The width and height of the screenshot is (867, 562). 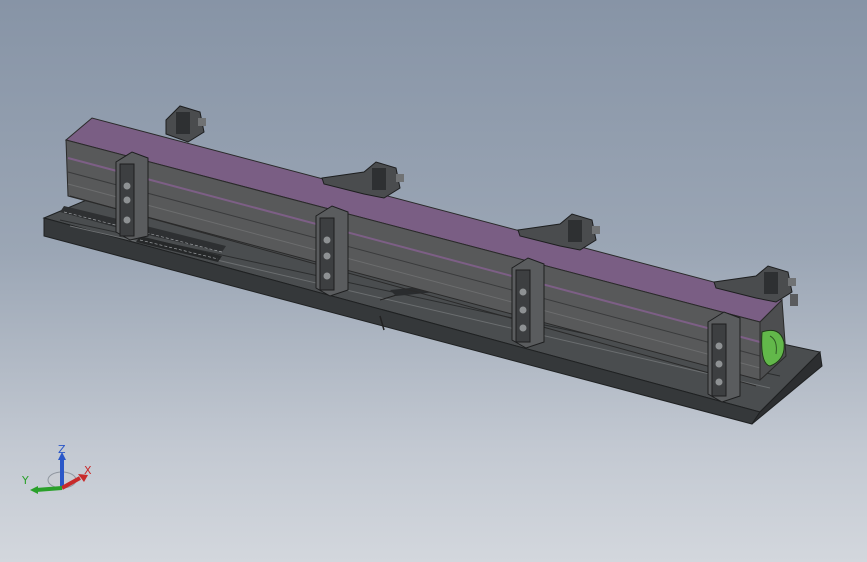 I want to click on y-axis-icon, so click(x=49, y=489).